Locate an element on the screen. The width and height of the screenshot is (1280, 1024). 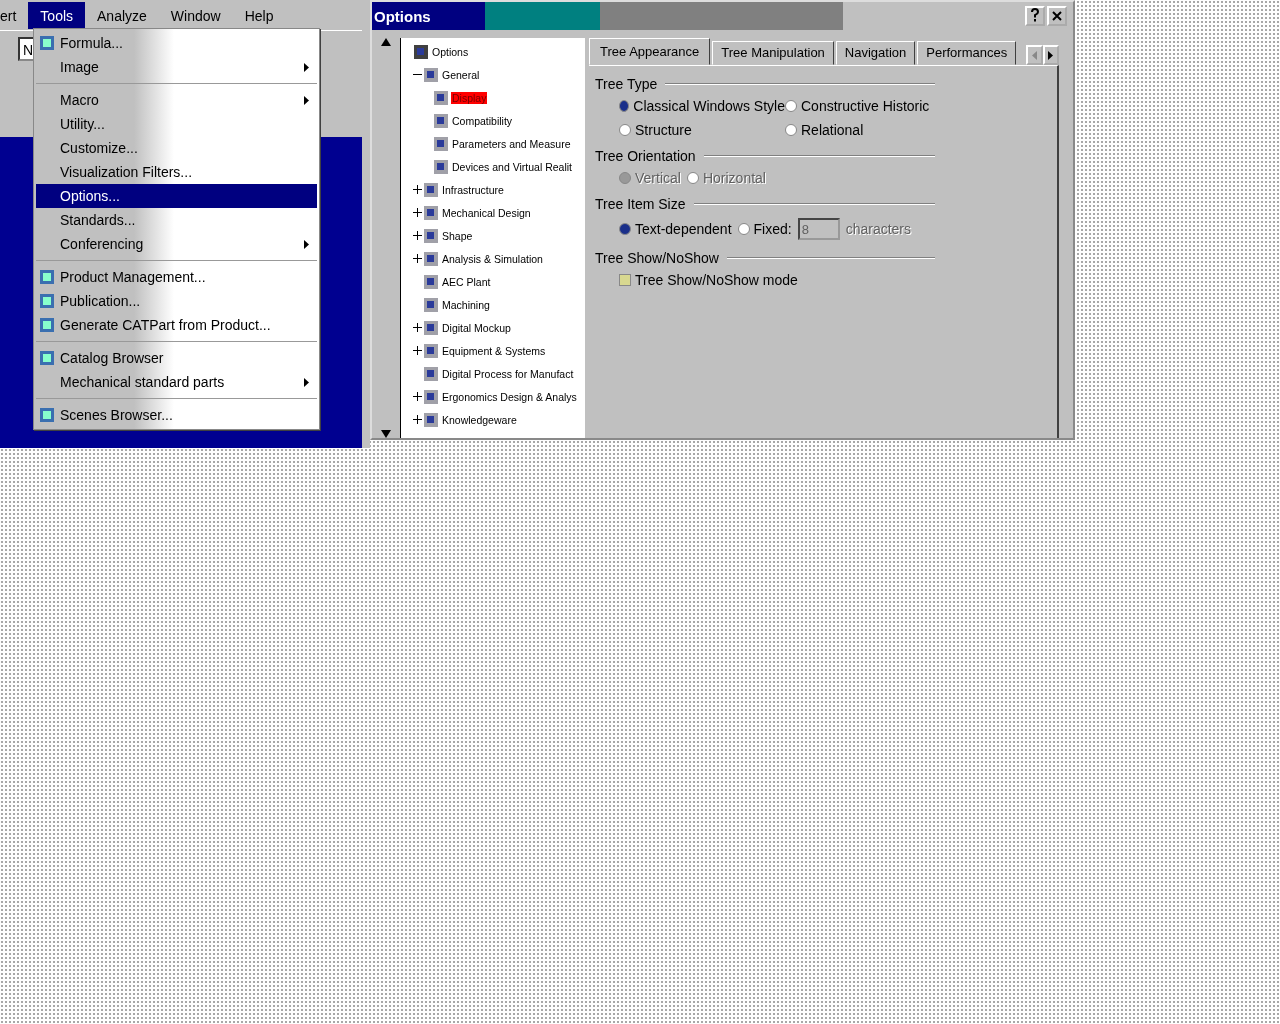
menu-item: Macro is located at coordinates (176, 100).